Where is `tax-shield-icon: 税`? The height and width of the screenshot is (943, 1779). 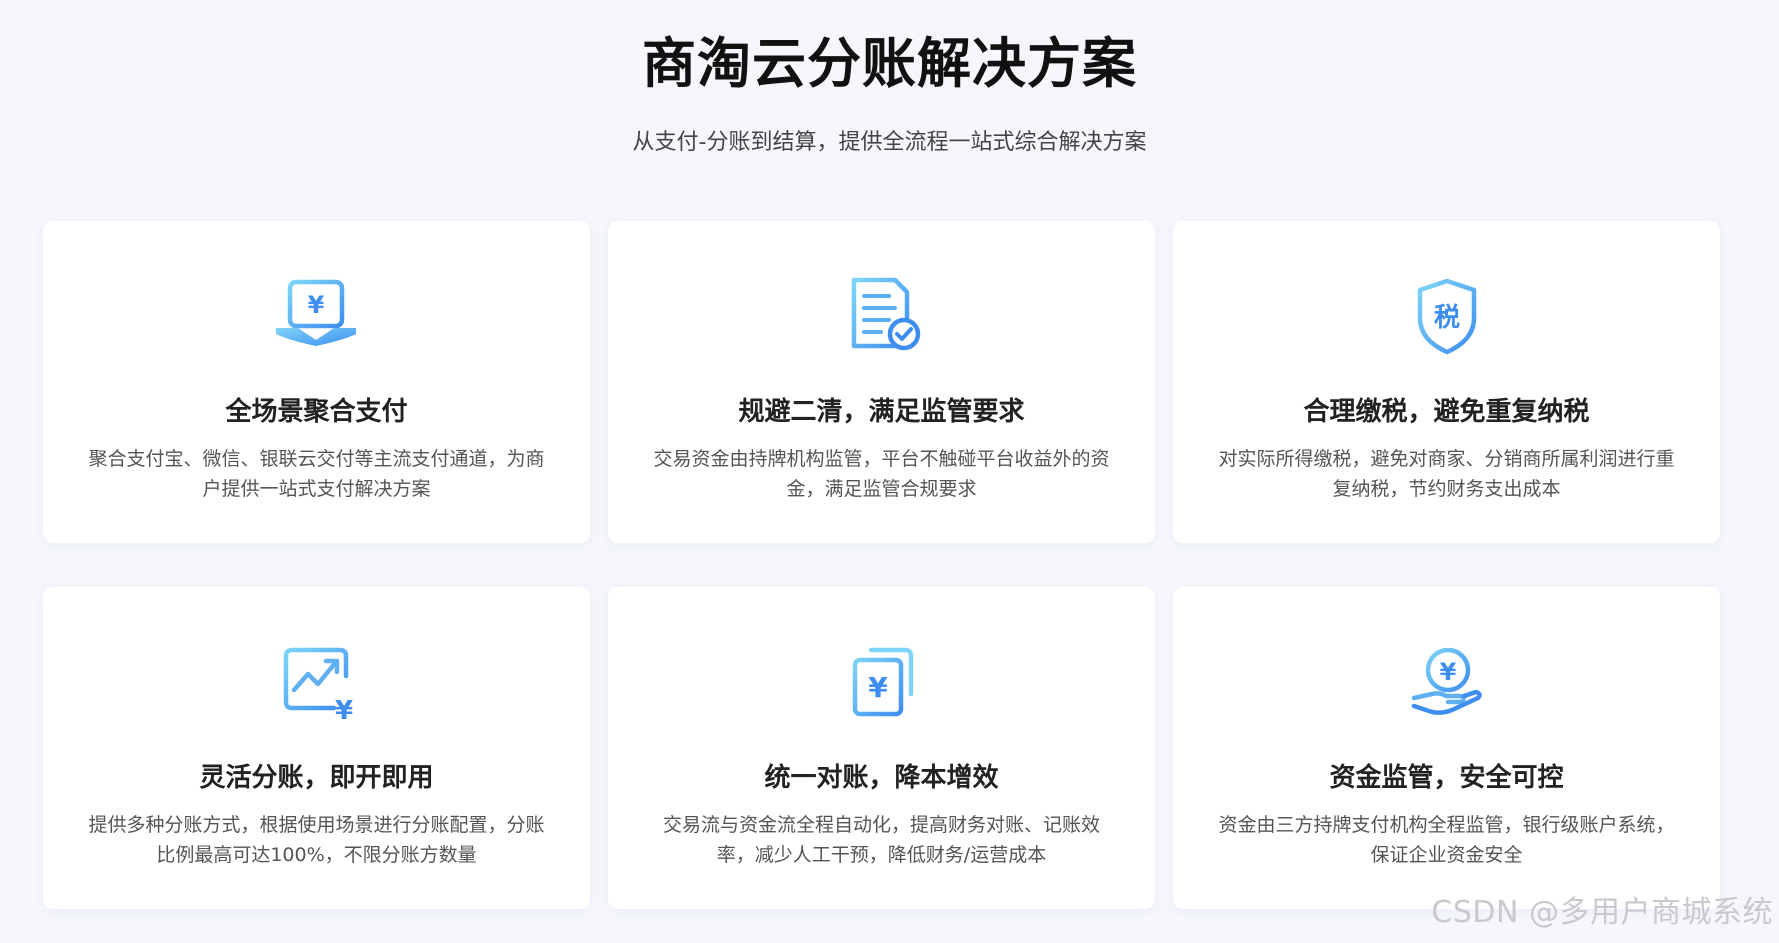
tax-shield-icon: 税 is located at coordinates (1446, 316).